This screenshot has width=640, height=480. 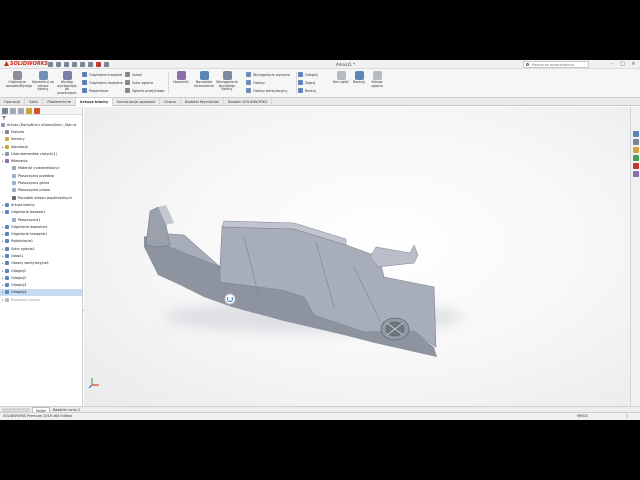 What do you see at coordinates (377, 83) in the screenshot?
I see `ribbon-large-button: Wstaw zgięcia` at bounding box center [377, 83].